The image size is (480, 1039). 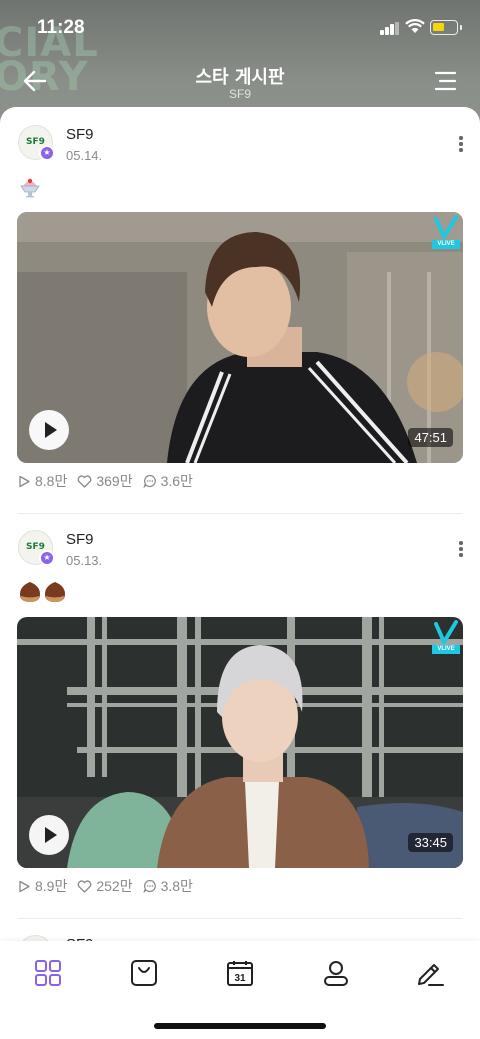 I want to click on signal-icon, so click(x=390, y=28).